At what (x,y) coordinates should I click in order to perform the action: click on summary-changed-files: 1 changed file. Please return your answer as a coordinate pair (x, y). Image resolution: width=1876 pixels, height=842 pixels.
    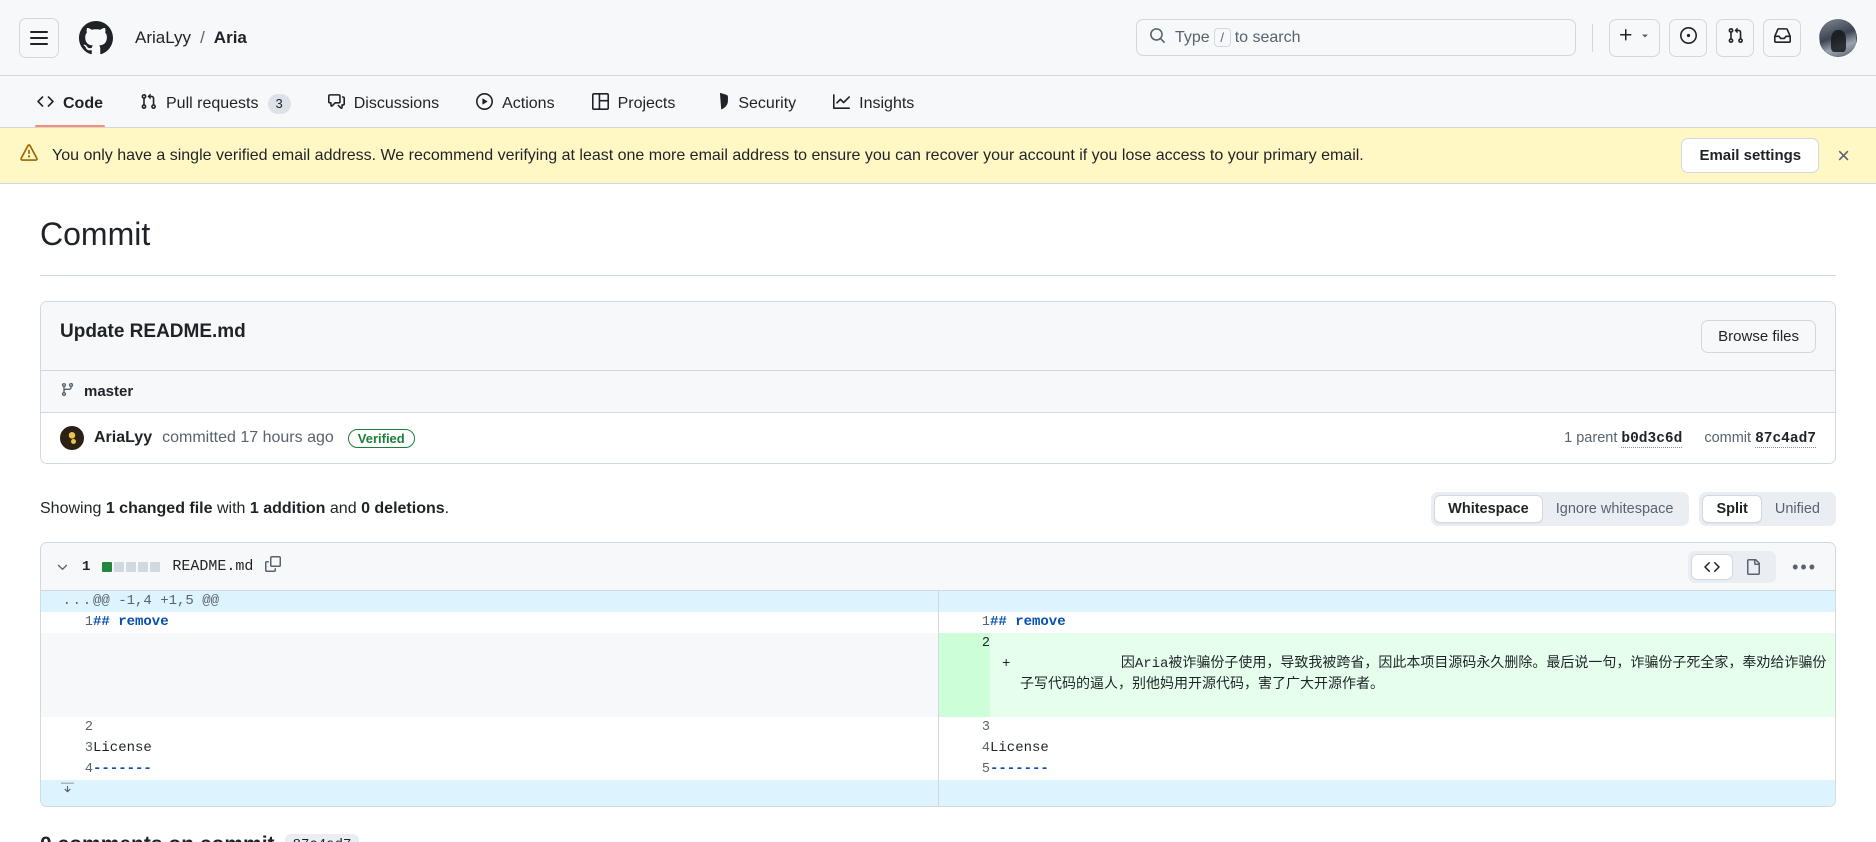
    Looking at the image, I should click on (159, 508).